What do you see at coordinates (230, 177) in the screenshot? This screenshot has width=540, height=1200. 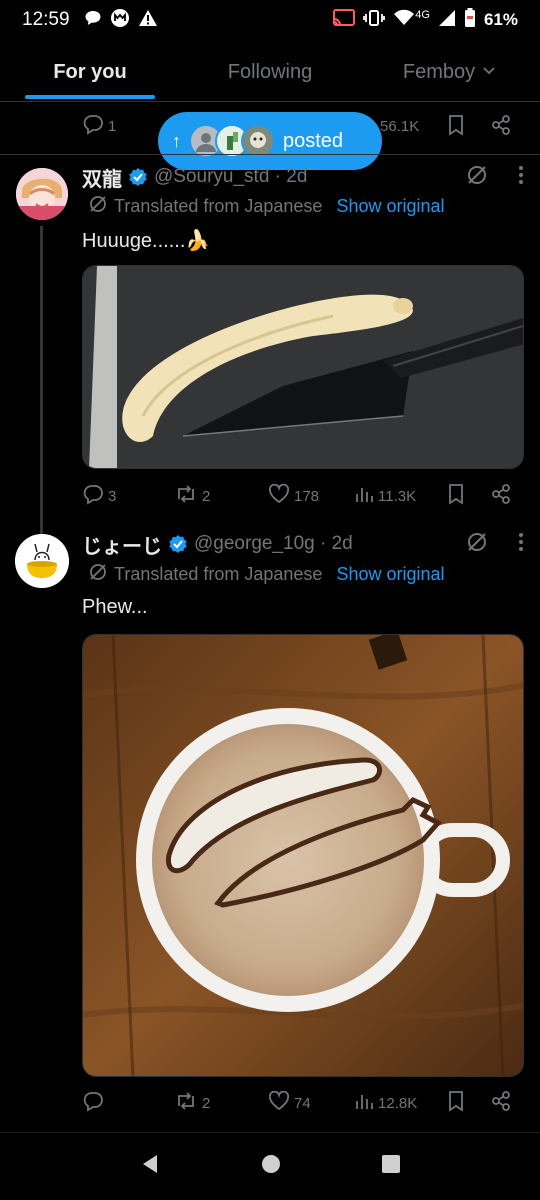 I see `handle-and-time: @Souryu_std · 2d` at bounding box center [230, 177].